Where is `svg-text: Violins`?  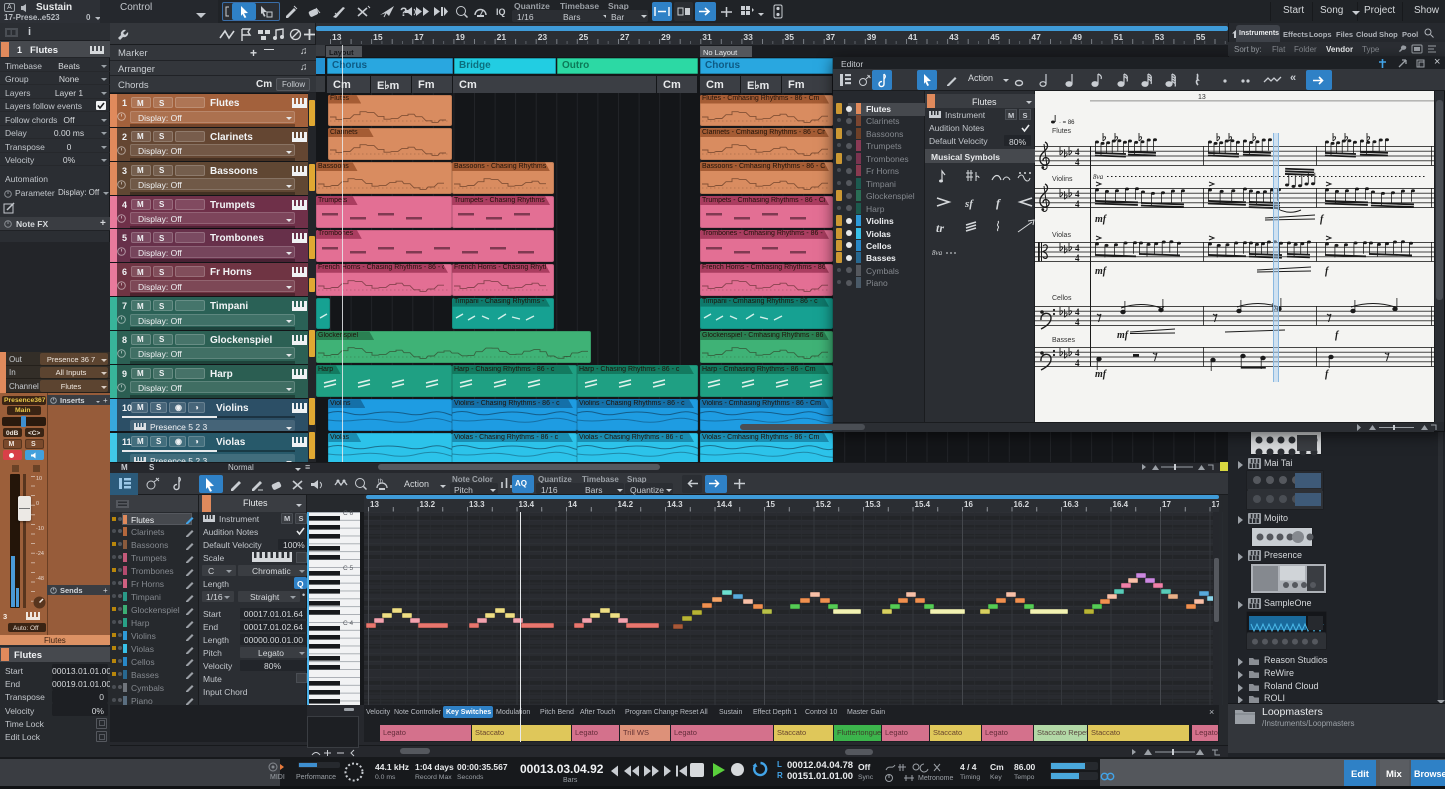 svg-text: Violins is located at coordinates (1062, 179).